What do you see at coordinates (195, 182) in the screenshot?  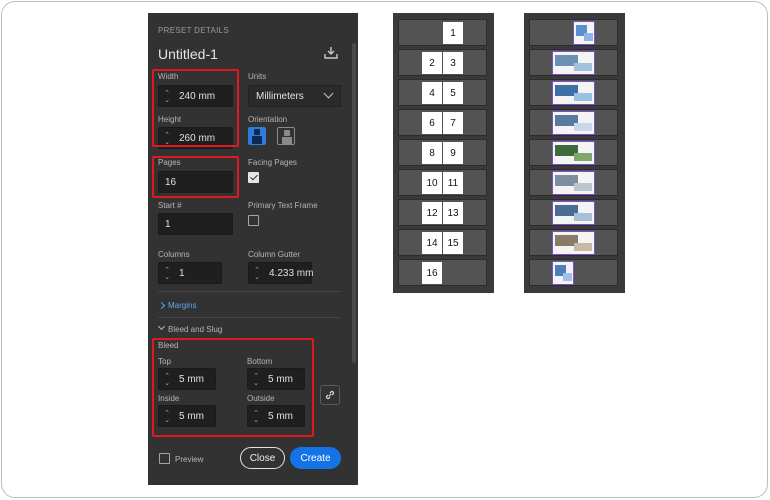 I see `pages-field: 16` at bounding box center [195, 182].